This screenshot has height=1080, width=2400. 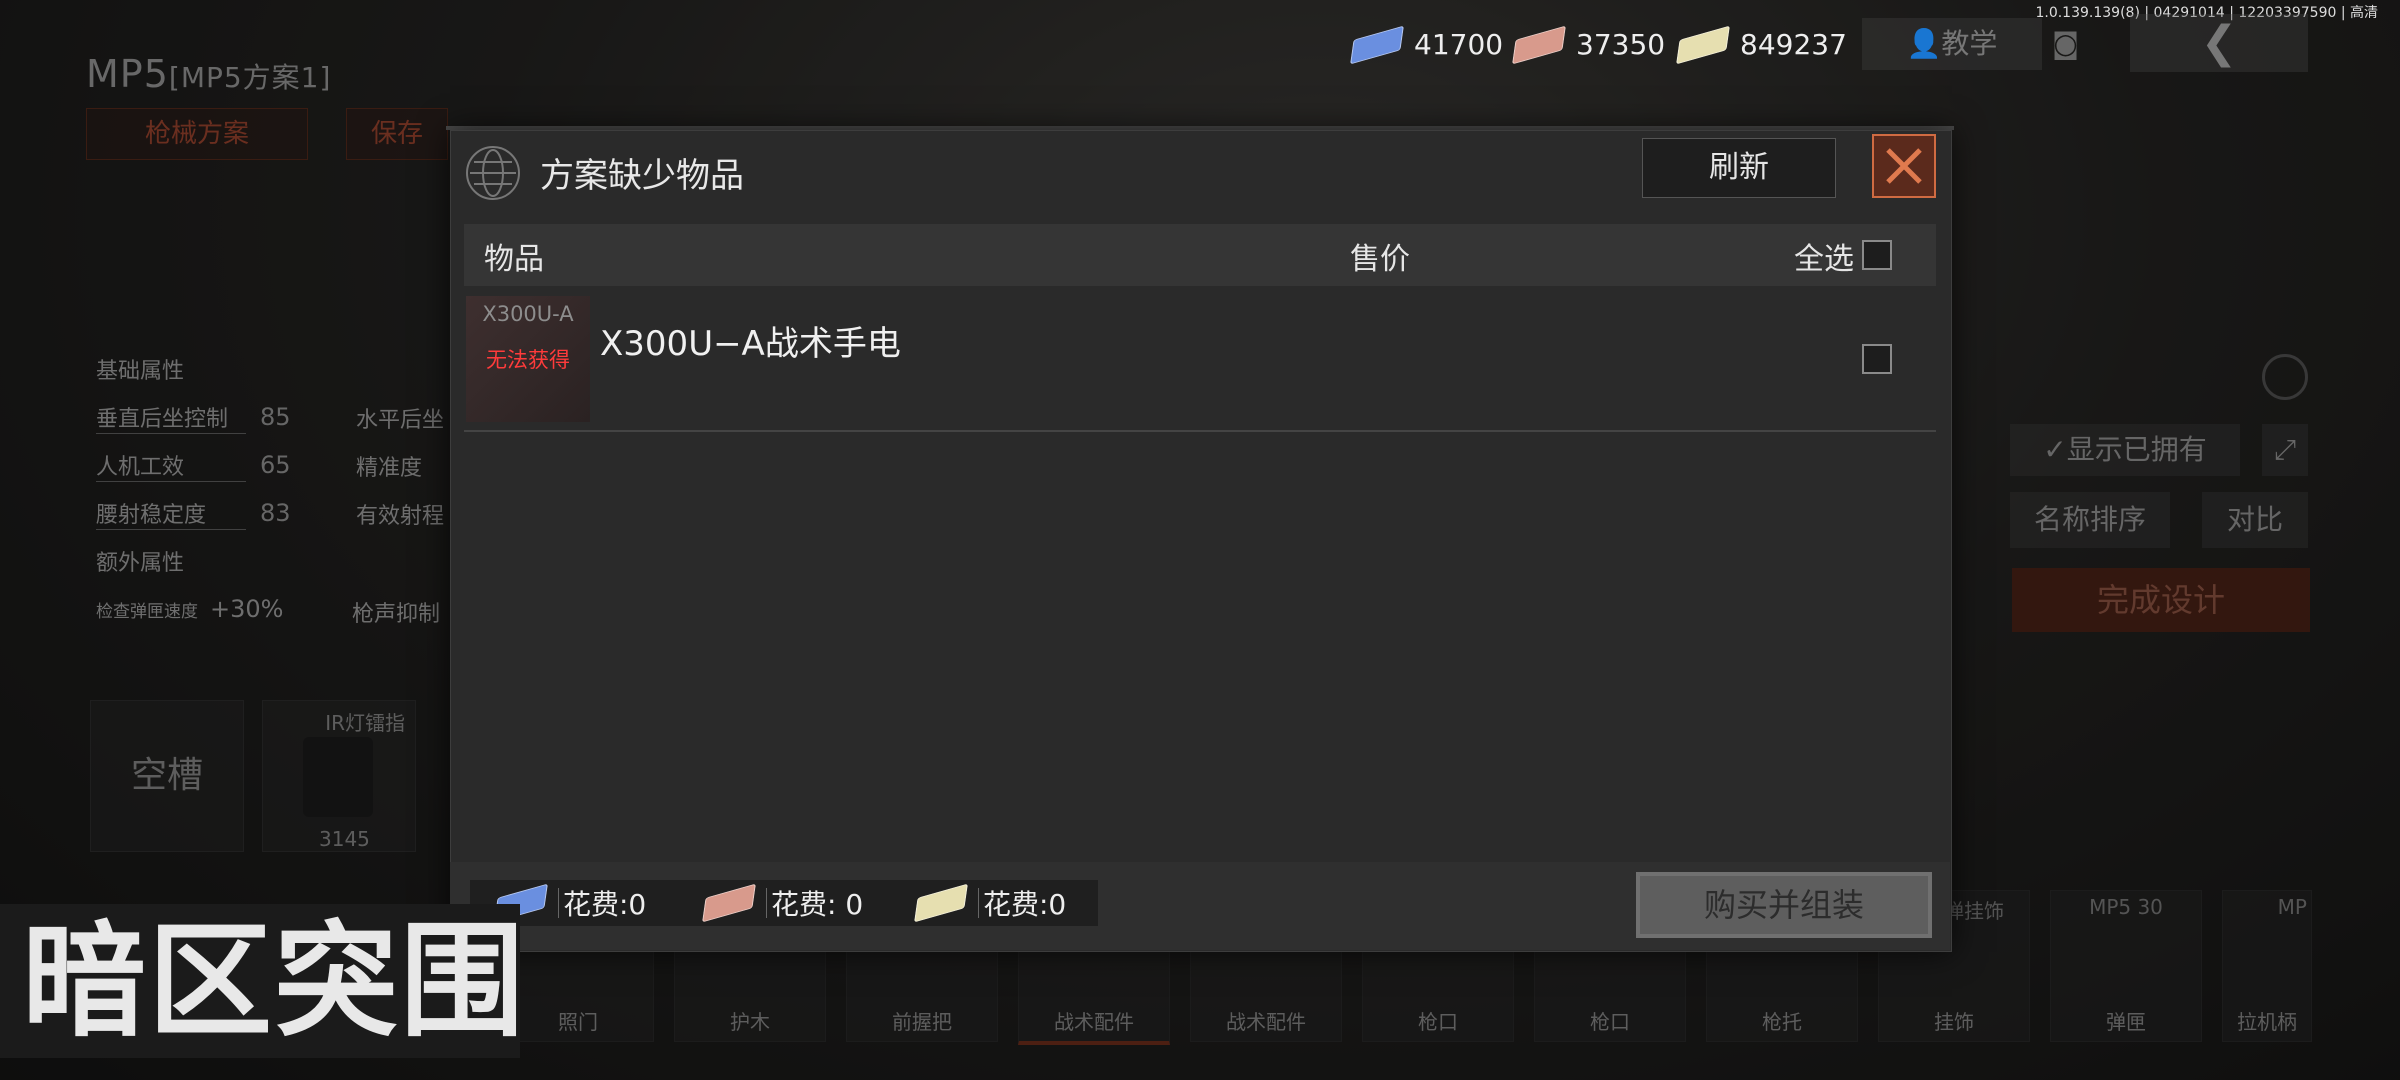 What do you see at coordinates (247, 609) in the screenshot?
I see `extra-stat-value: +30%` at bounding box center [247, 609].